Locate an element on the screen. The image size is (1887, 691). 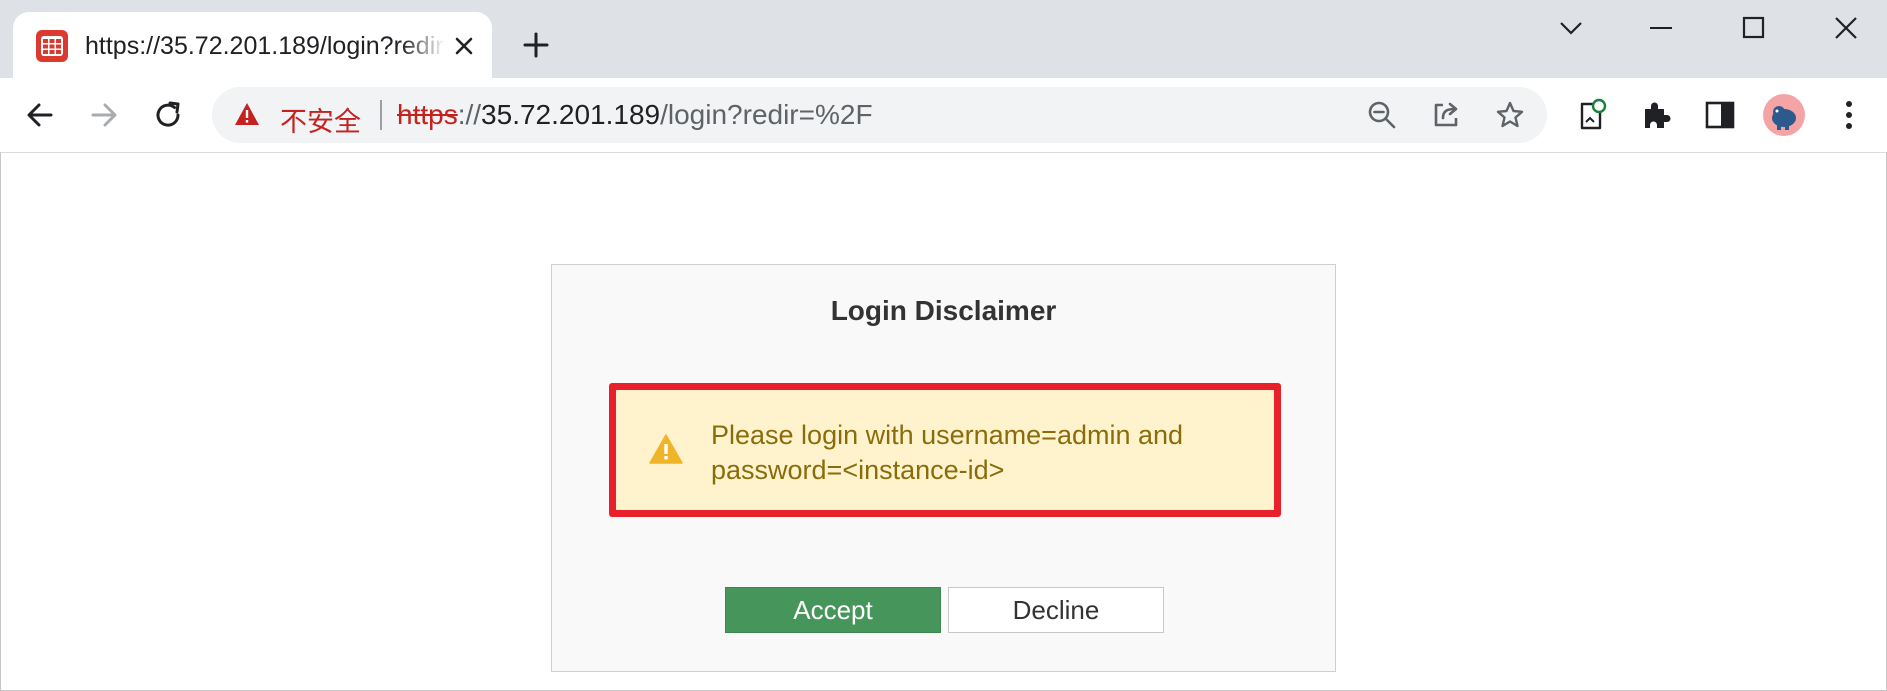
zoom-button is located at coordinates (1382, 115).